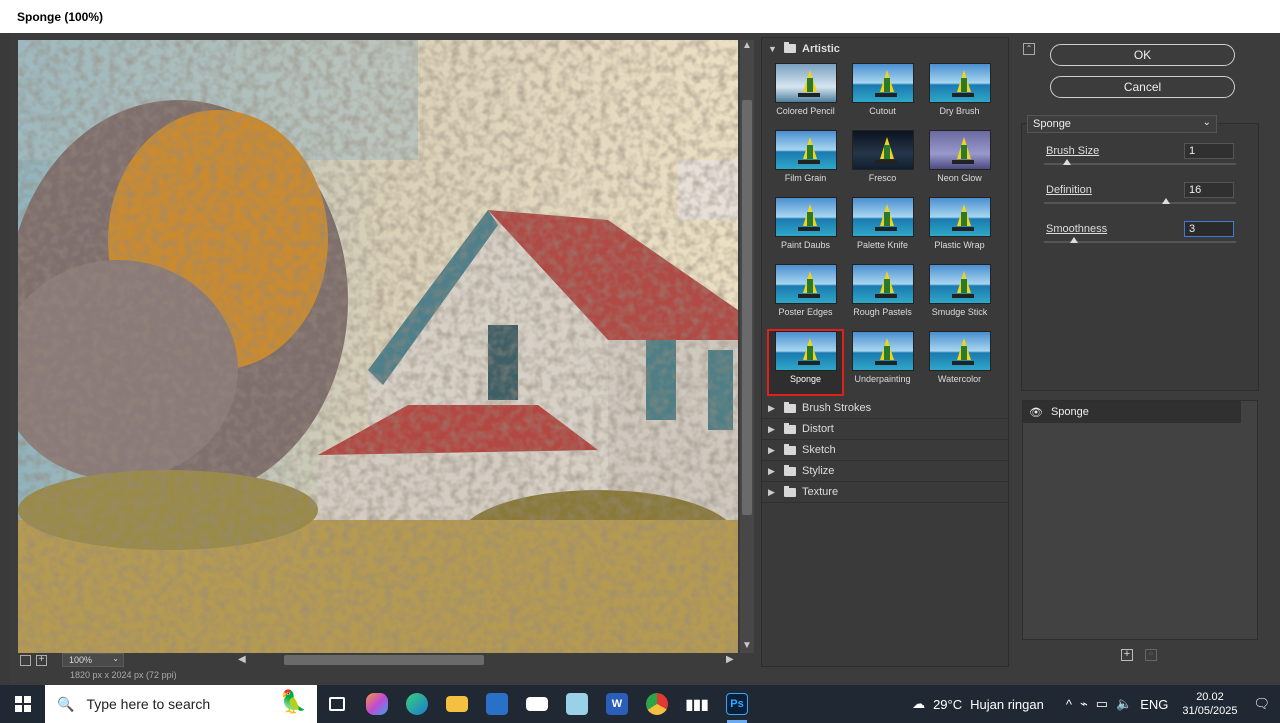 The width and height of the screenshot is (1280, 723). I want to click on category-row: ▶ Brush Strokes, so click(885, 408).